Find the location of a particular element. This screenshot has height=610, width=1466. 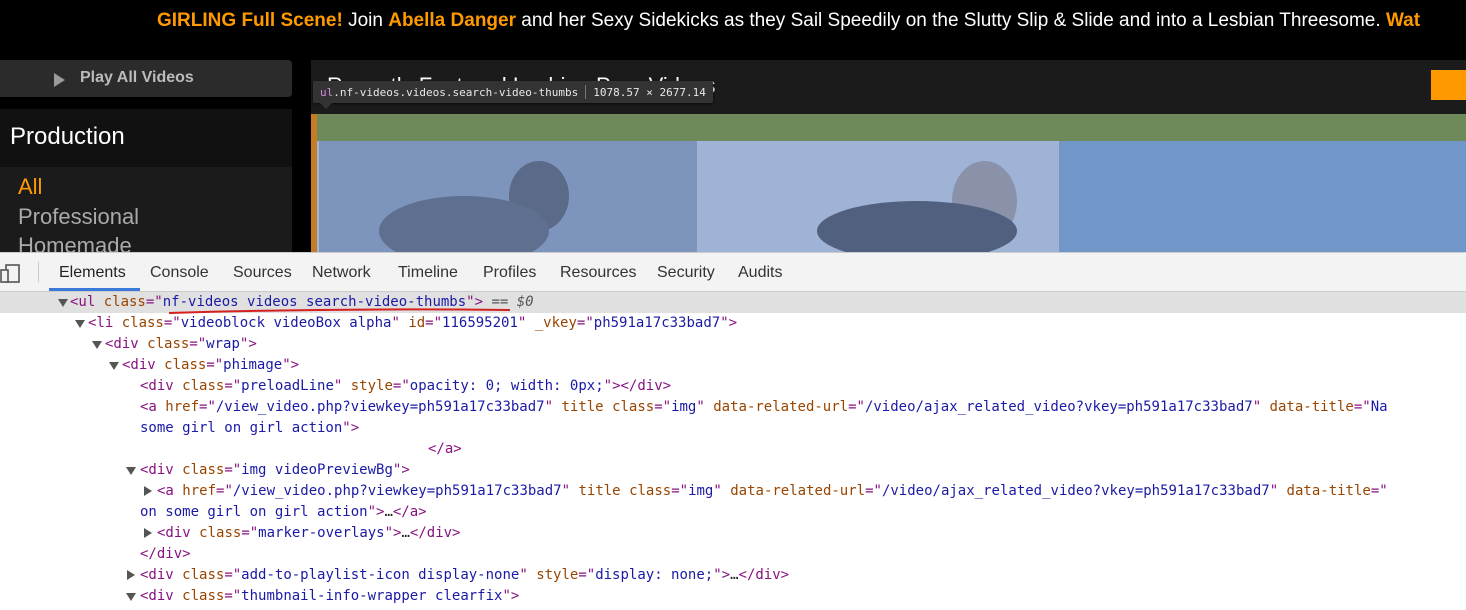

tab-network: Network is located at coordinates (341, 273).